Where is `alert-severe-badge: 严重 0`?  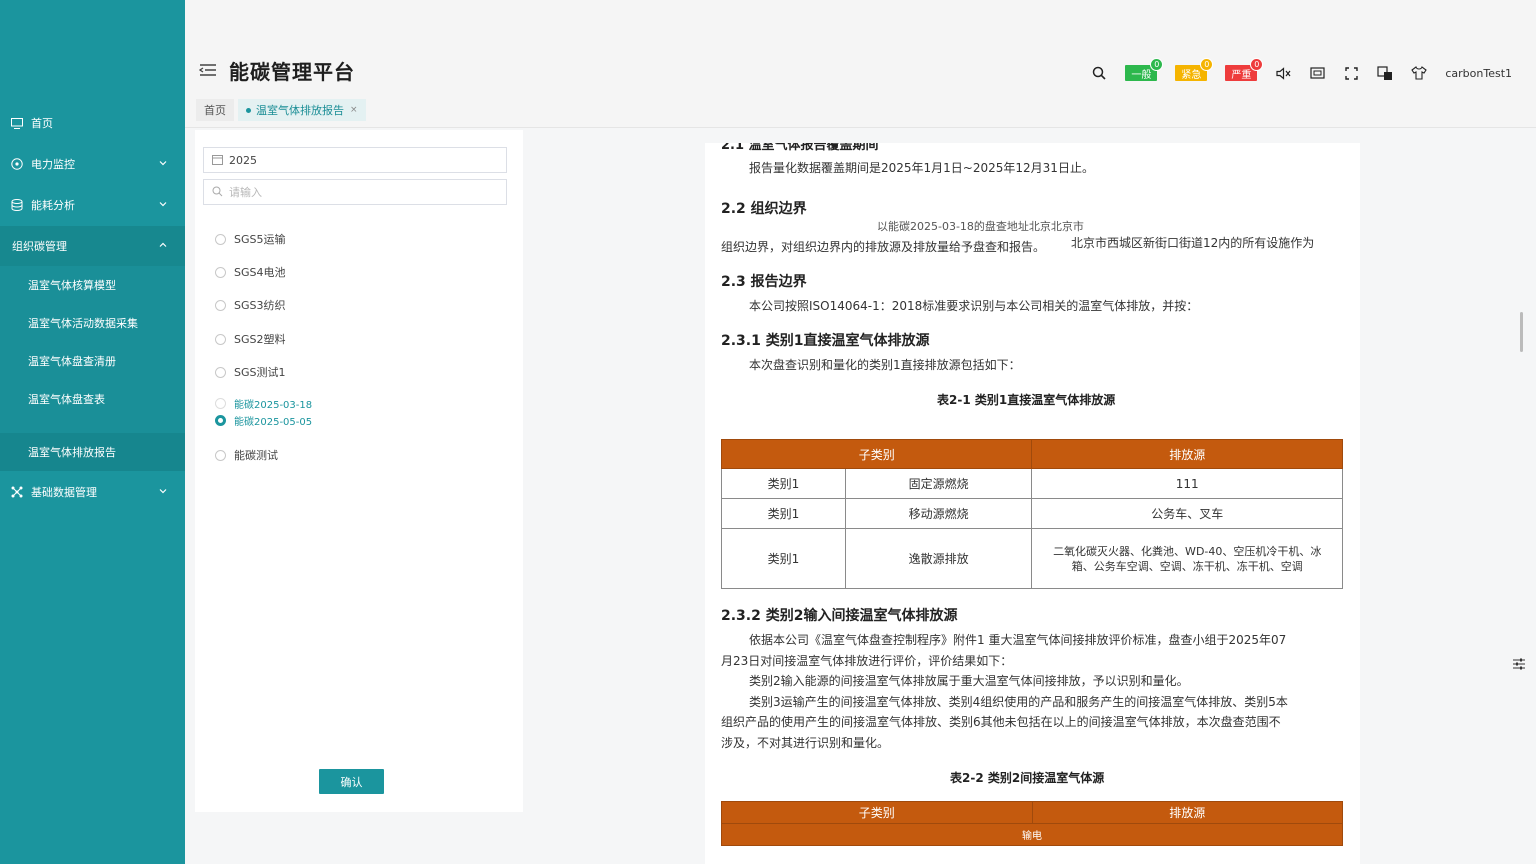
alert-severe-badge: 严重 0 is located at coordinates (1244, 69).